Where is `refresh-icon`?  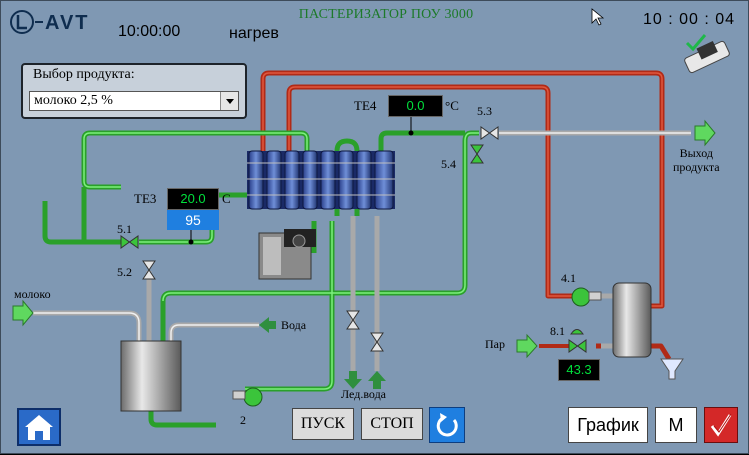 refresh-icon is located at coordinates (447, 425).